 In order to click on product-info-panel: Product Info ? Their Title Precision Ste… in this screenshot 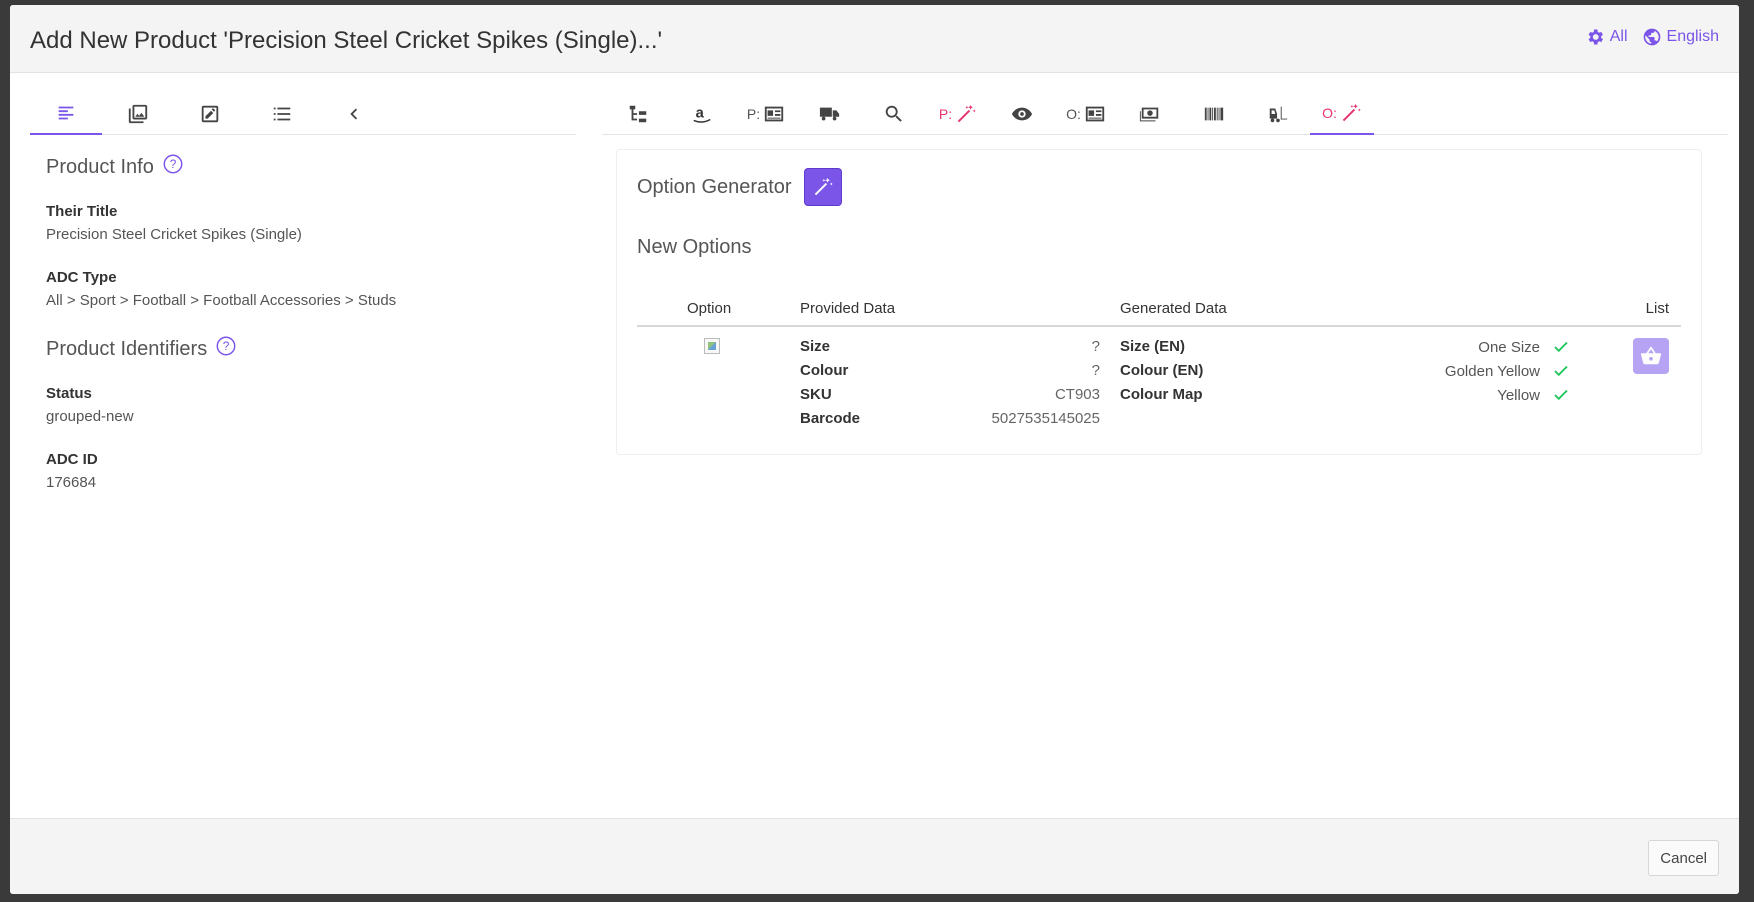, I will do `click(306, 335)`.